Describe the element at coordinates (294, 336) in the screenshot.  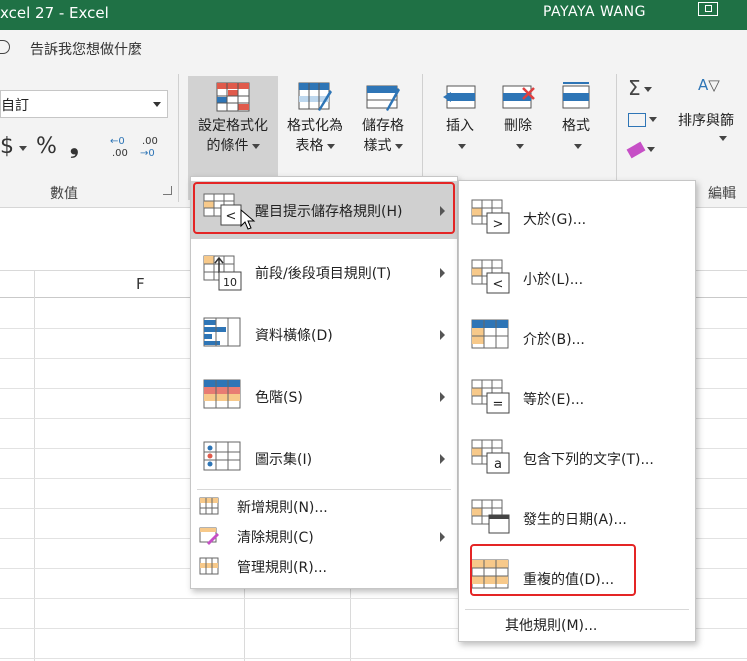
I see `data-bars-label: 資料橫條(D)` at that location.